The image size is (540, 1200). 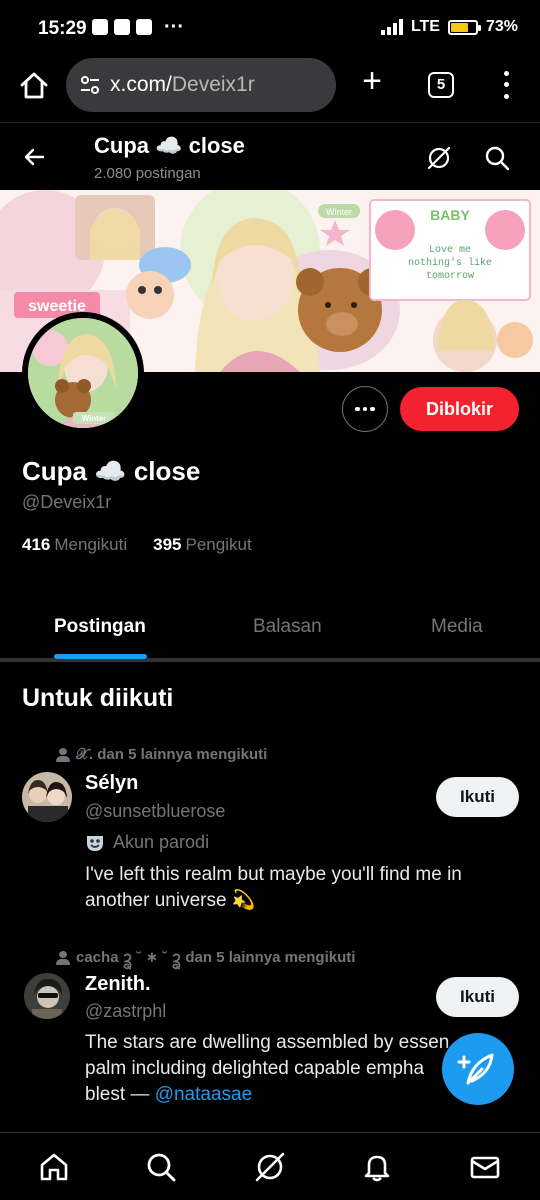 What do you see at coordinates (155, 811) in the screenshot?
I see `suggestion-handle: @sunsetbluerose` at bounding box center [155, 811].